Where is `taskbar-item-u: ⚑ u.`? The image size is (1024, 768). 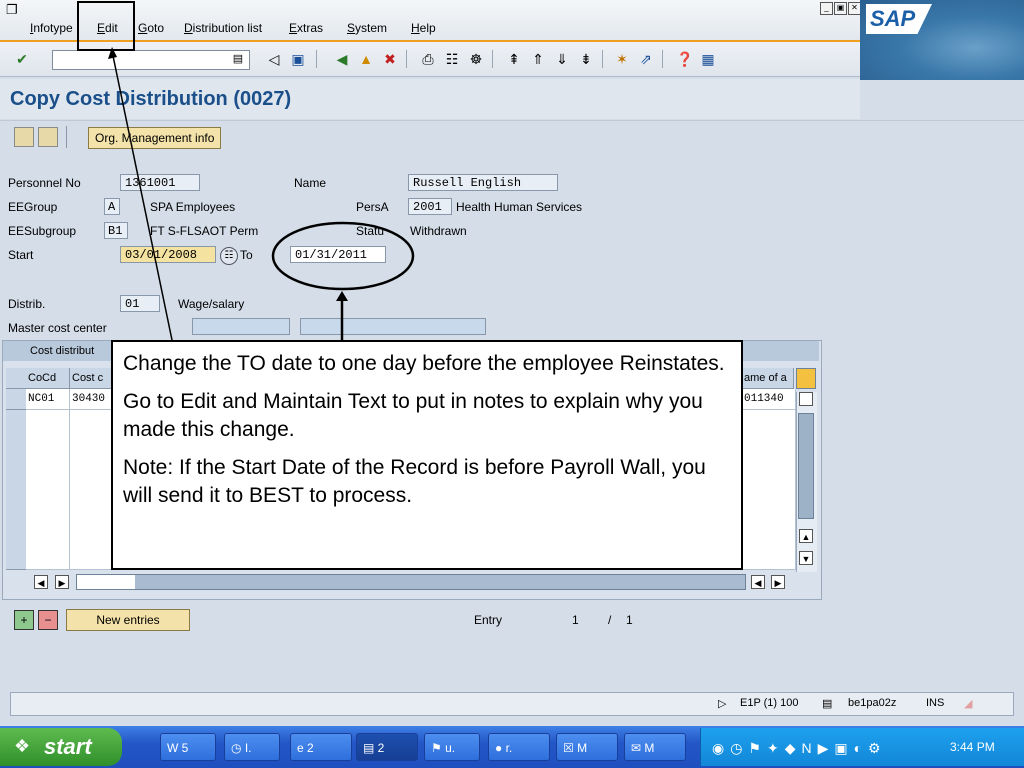 taskbar-item-u: ⚑ u. is located at coordinates (452, 747).